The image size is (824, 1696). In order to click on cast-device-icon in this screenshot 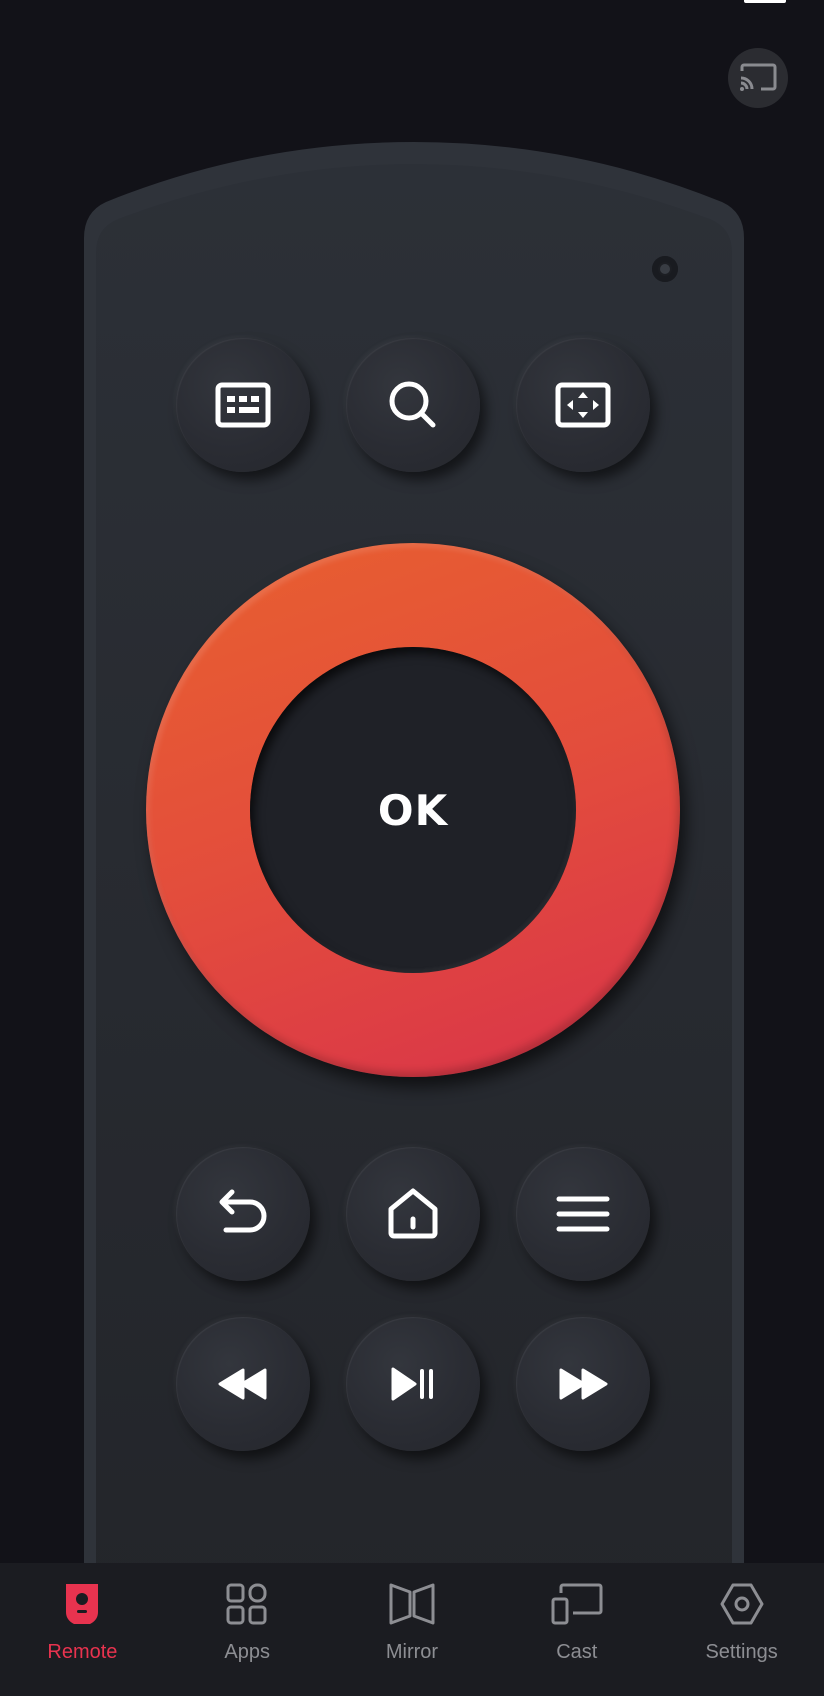, I will do `click(577, 1604)`.